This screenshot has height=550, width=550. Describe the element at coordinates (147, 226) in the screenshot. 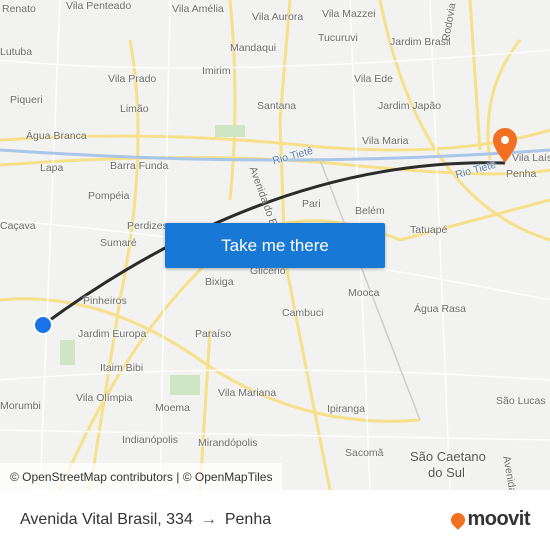

I see `place-label: Perdizes` at that location.